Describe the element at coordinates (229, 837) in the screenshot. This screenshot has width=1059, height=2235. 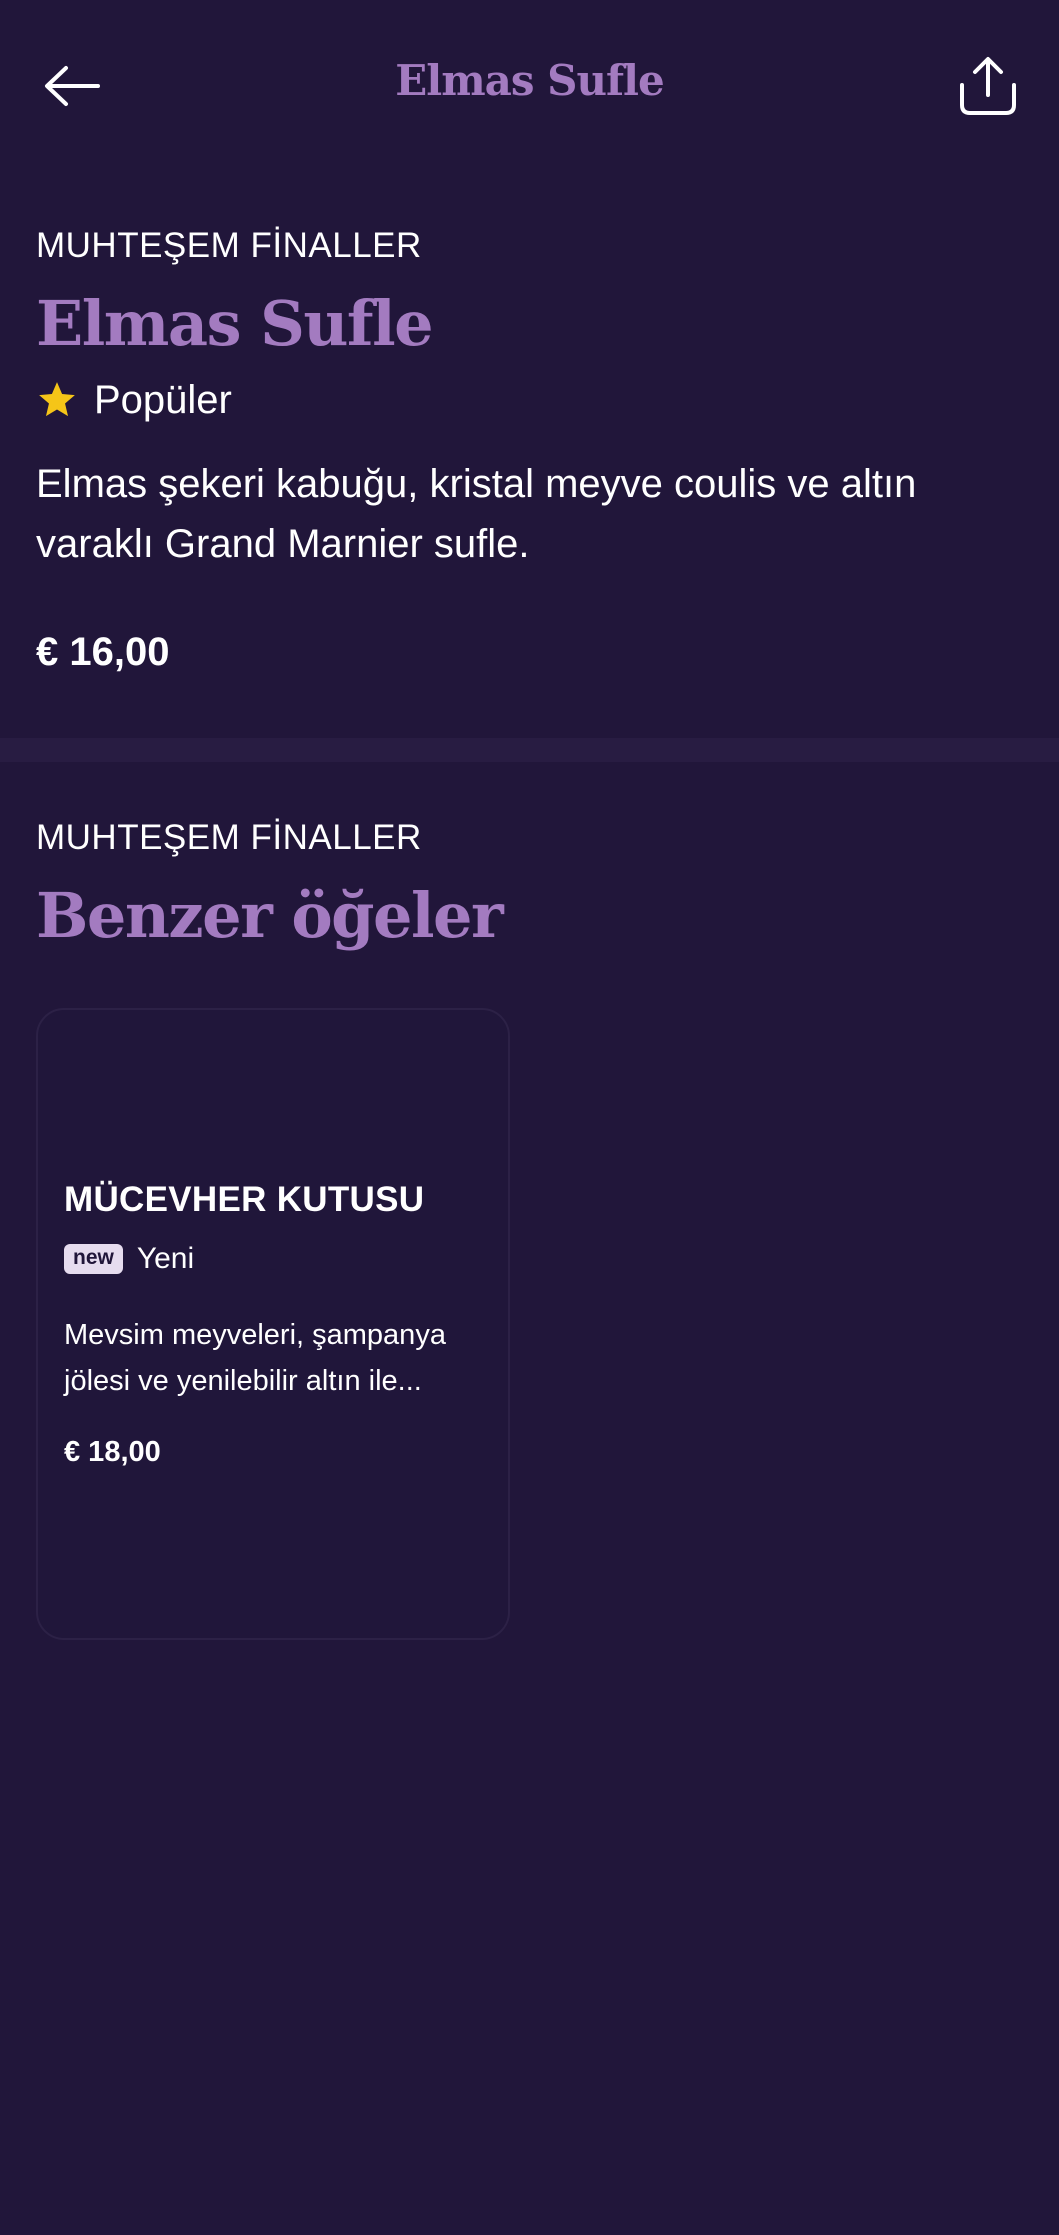
I see `similar-category: MUHTEŞEM FİNALLER` at that location.